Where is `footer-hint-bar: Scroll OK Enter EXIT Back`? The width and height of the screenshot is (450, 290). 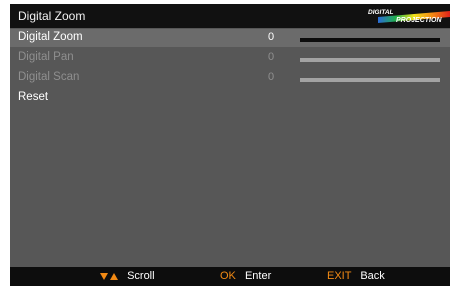 footer-hint-bar: Scroll OK Enter EXIT Back is located at coordinates (230, 276).